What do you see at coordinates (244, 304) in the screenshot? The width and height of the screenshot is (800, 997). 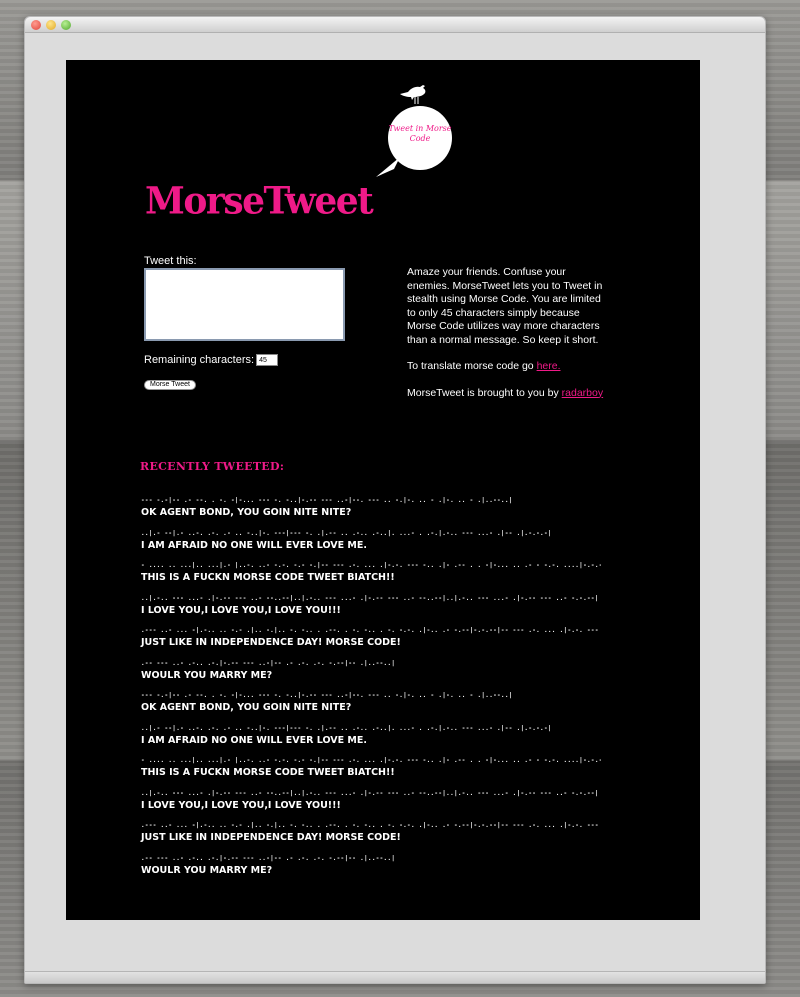 I see `tweet-input` at bounding box center [244, 304].